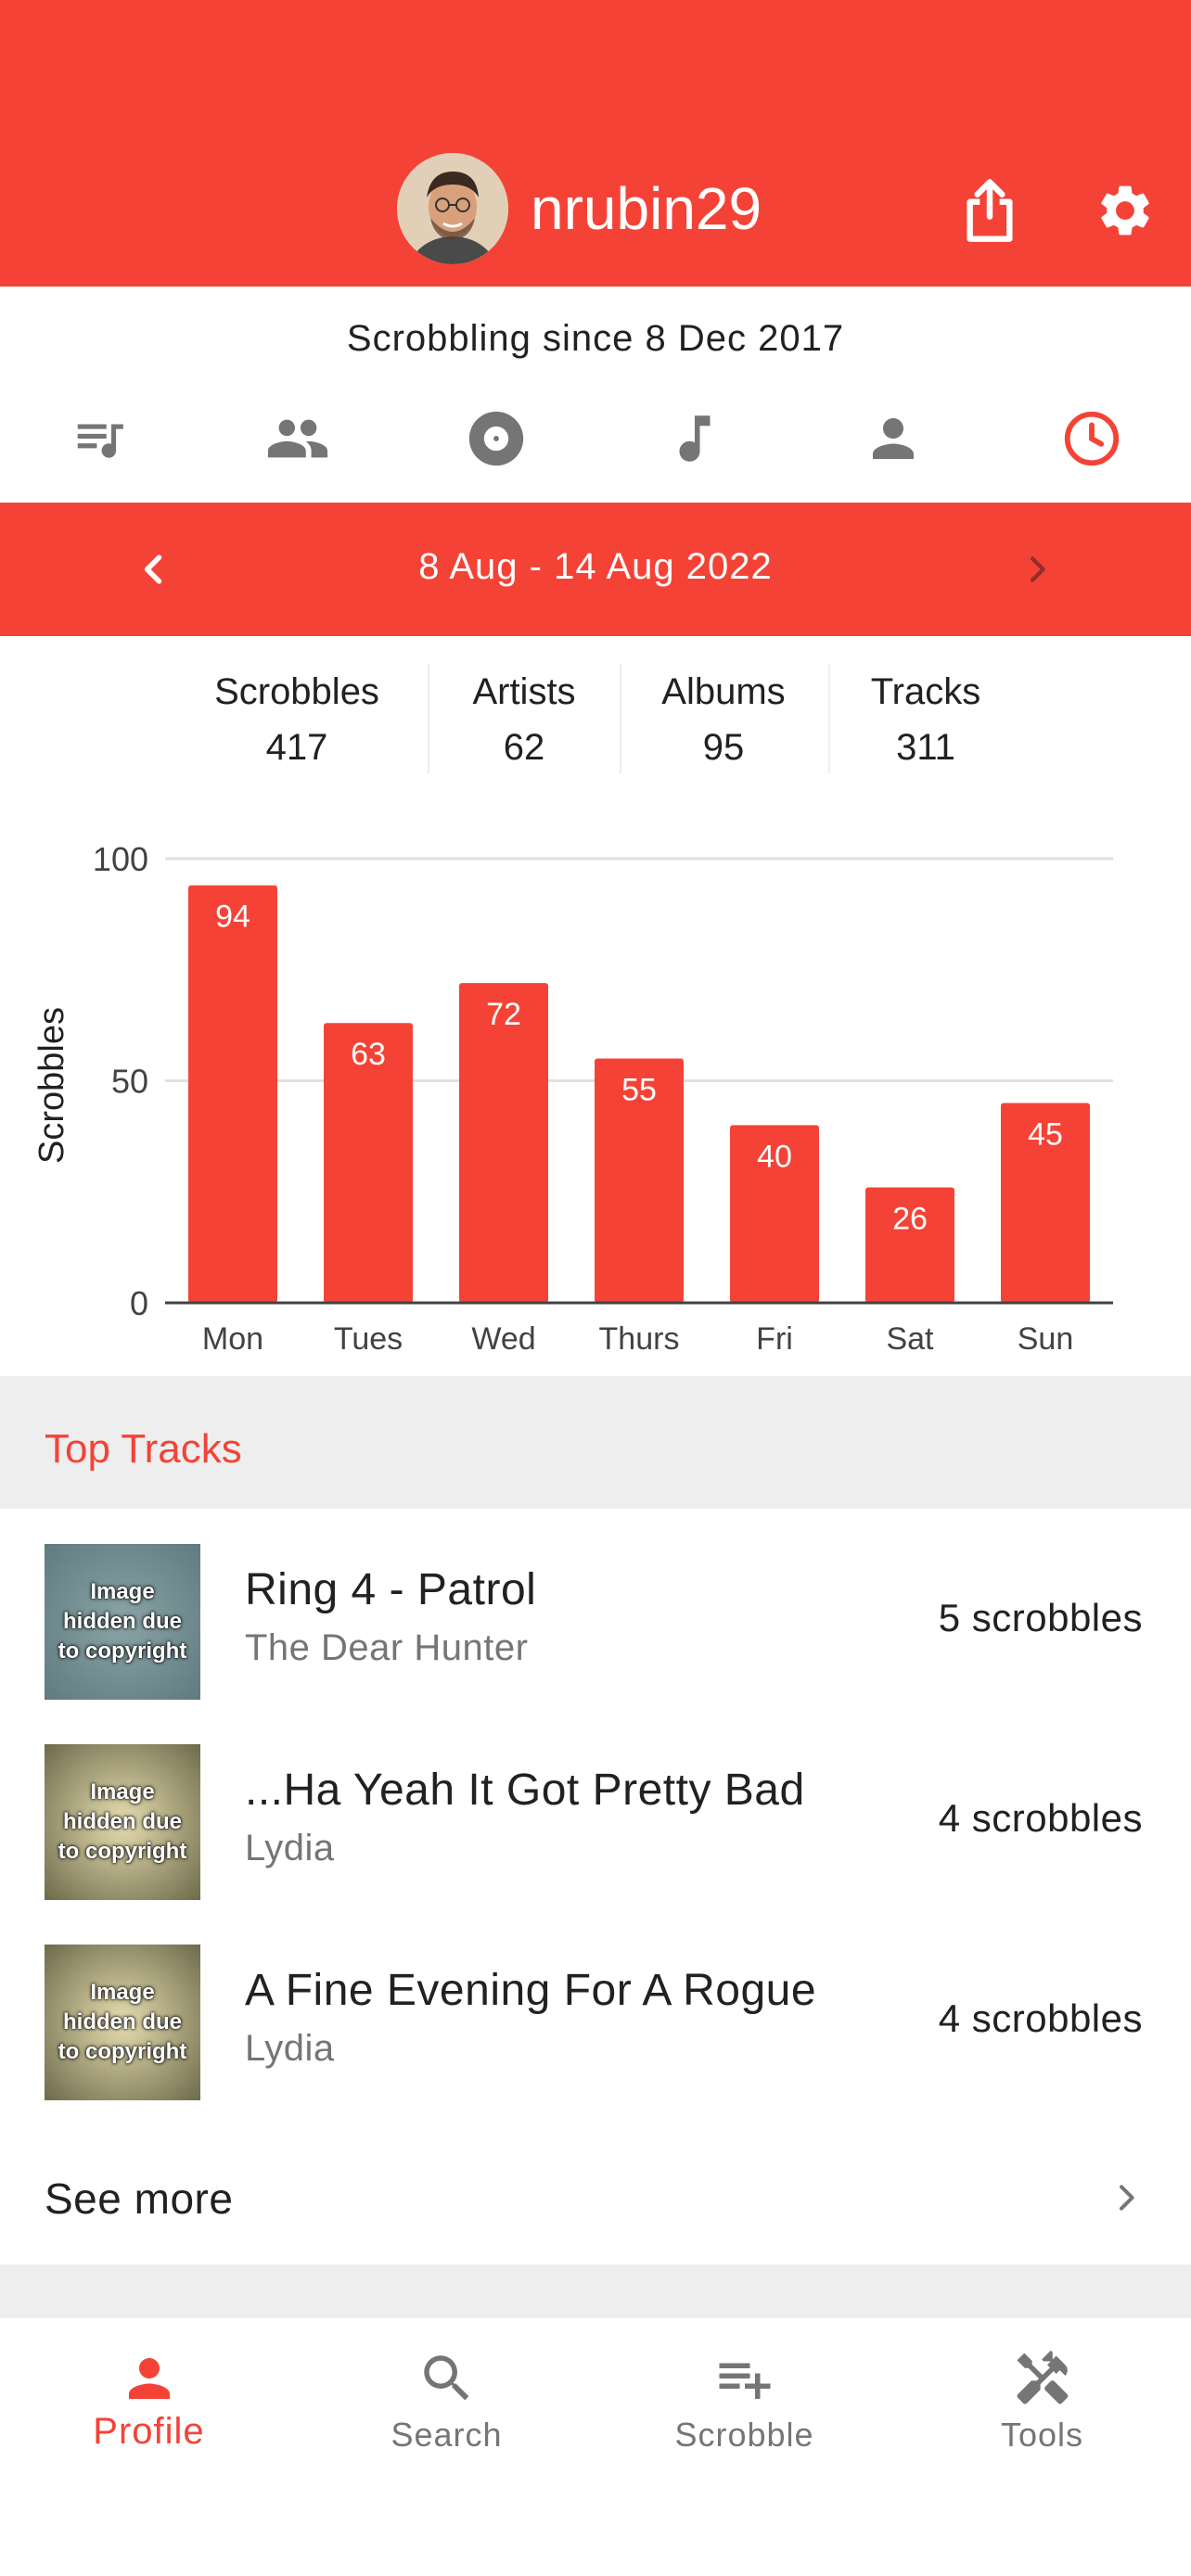 The height and width of the screenshot is (2576, 1191). I want to click on x-tick-label: Fri, so click(775, 1339).